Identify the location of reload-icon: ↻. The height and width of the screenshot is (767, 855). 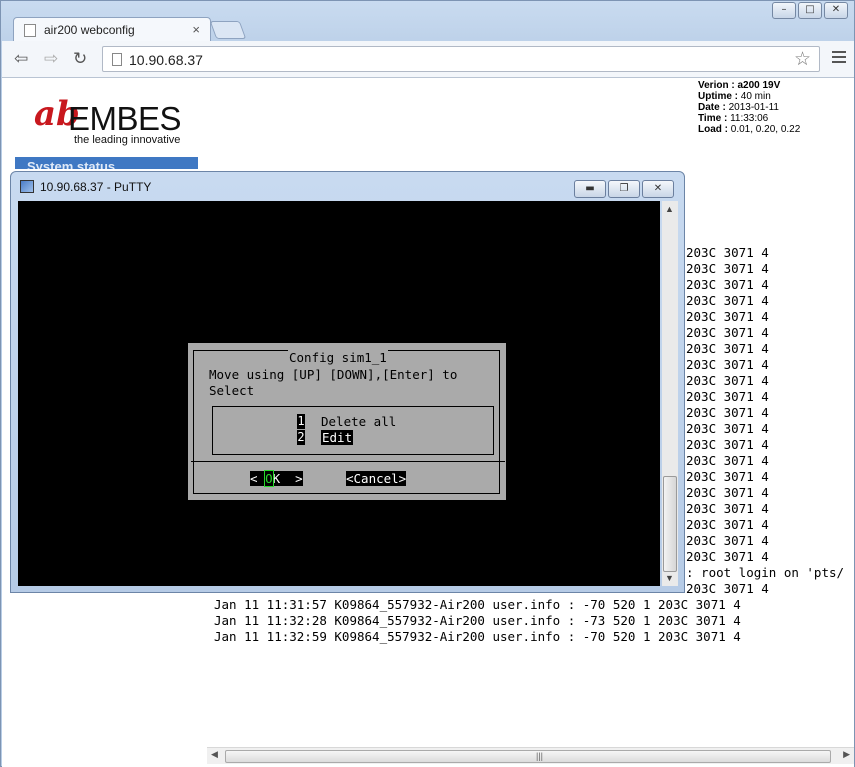
(80, 59).